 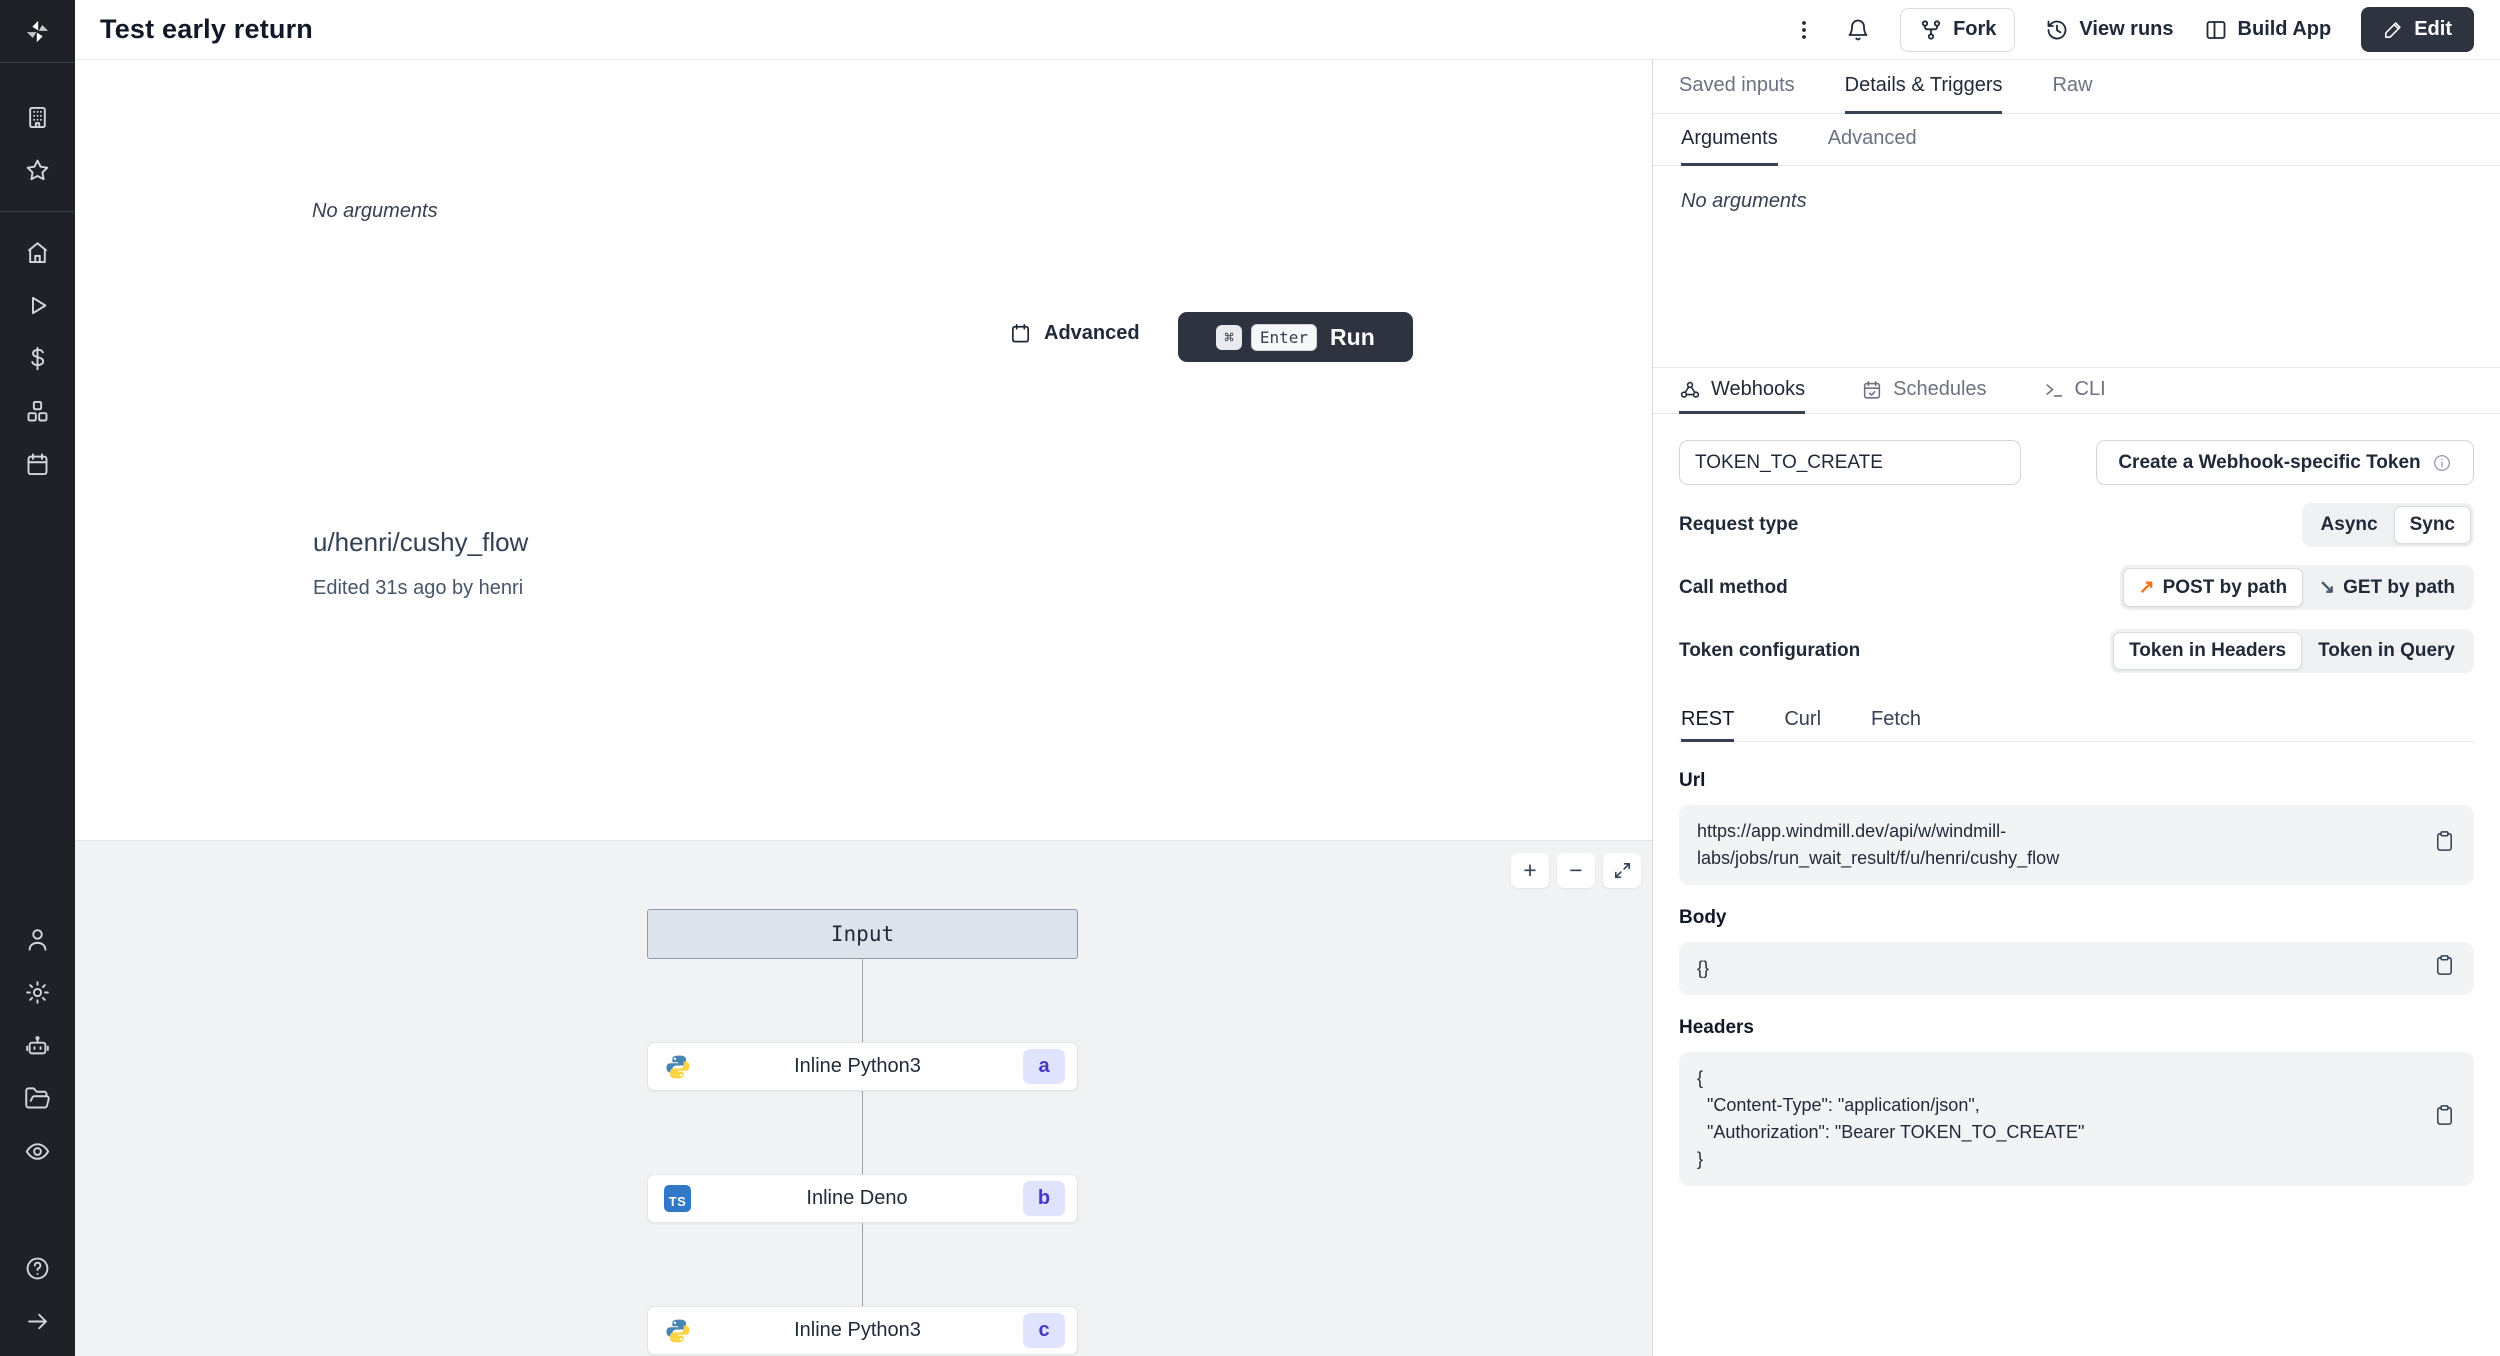 I want to click on more-menu-button, so click(x=1804, y=30).